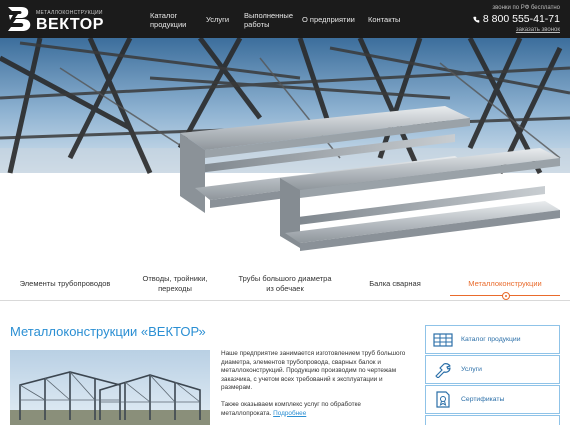 This screenshot has width=570, height=425. I want to click on phone-number: 8 800 555-41-71, so click(516, 19).